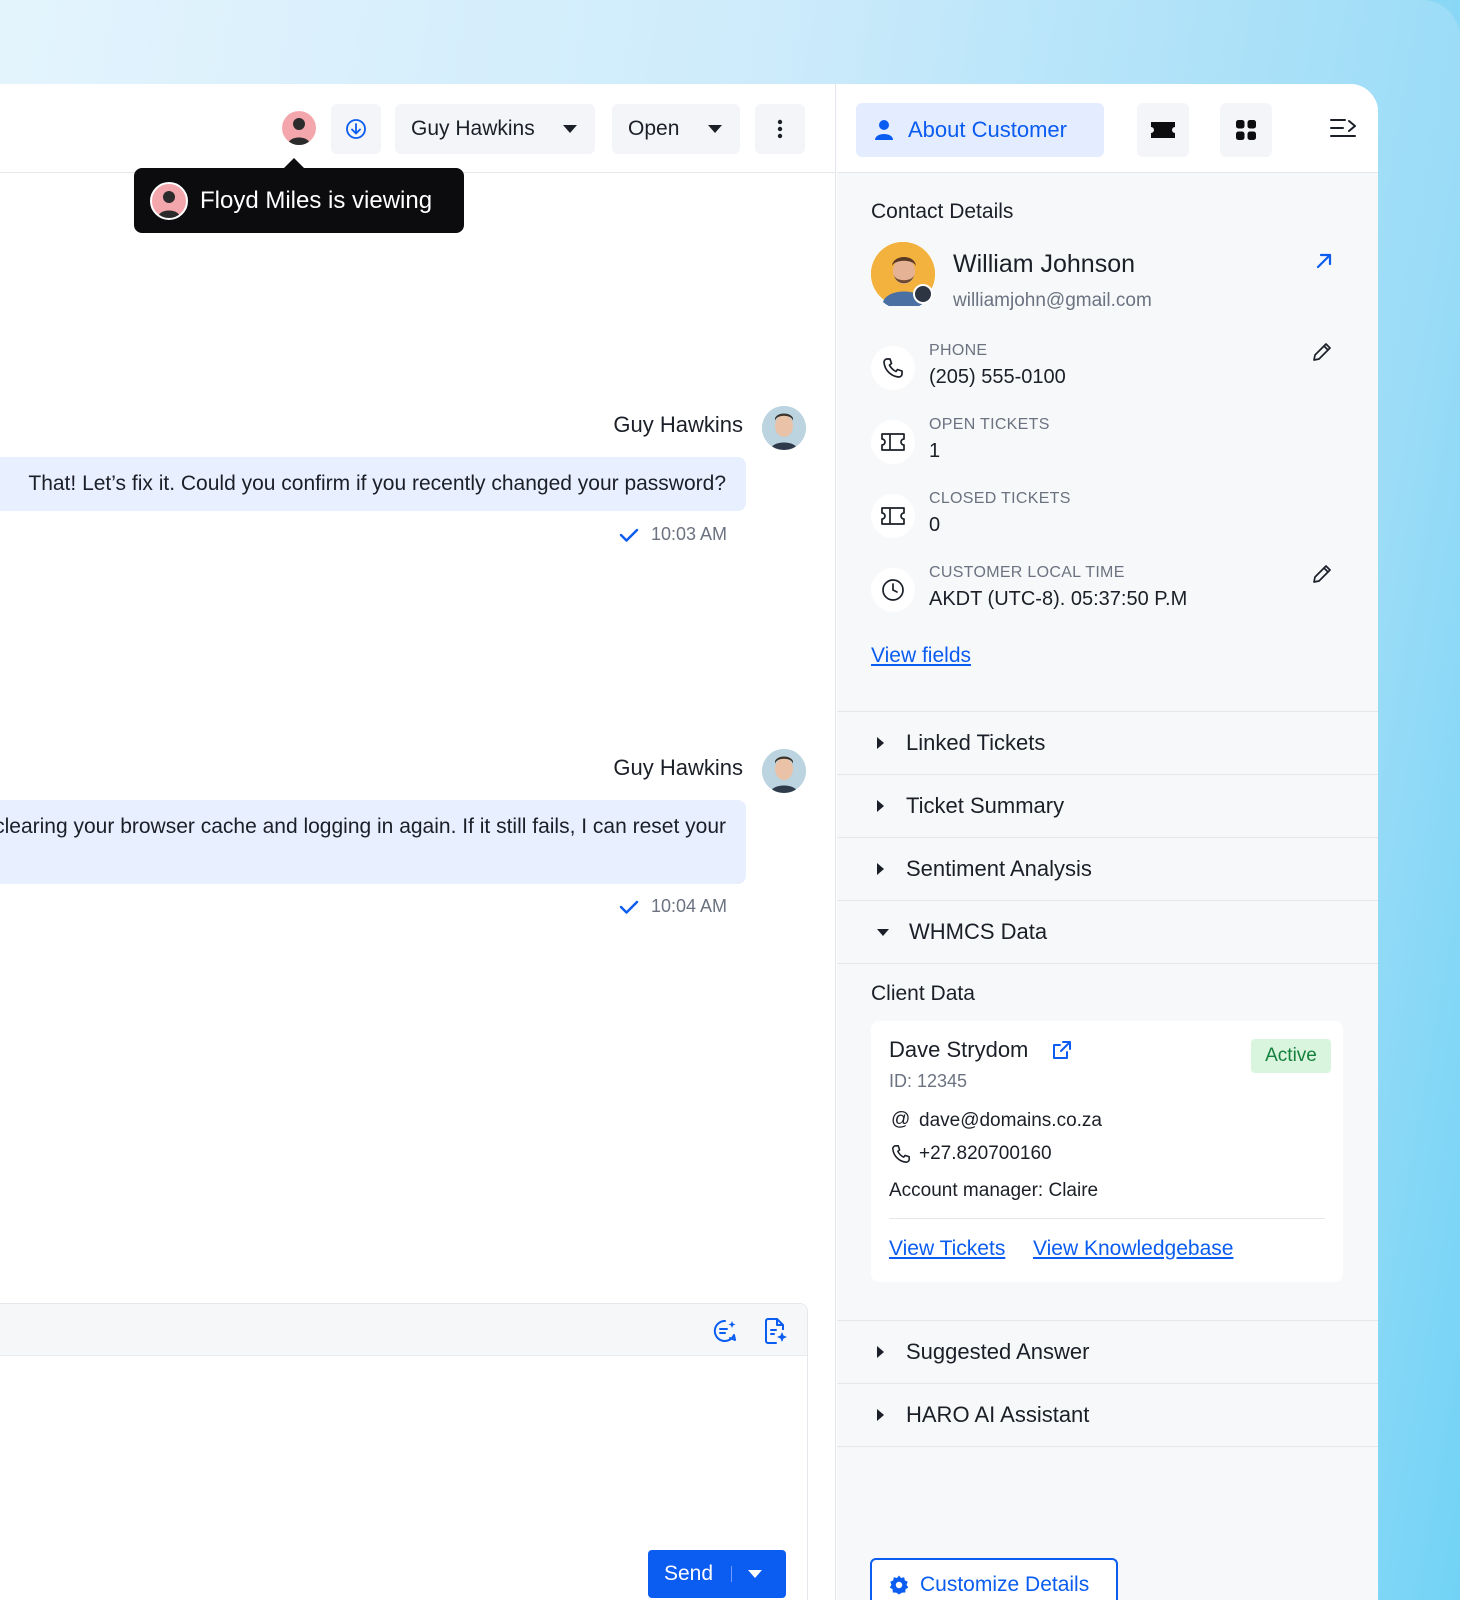 The width and height of the screenshot is (1460, 1600). I want to click on tab-about-customer: About Customer, so click(980, 130).